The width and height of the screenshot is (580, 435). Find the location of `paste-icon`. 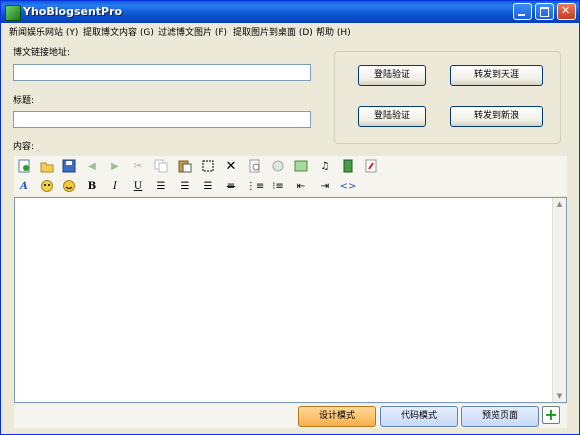

paste-icon is located at coordinates (185, 166).